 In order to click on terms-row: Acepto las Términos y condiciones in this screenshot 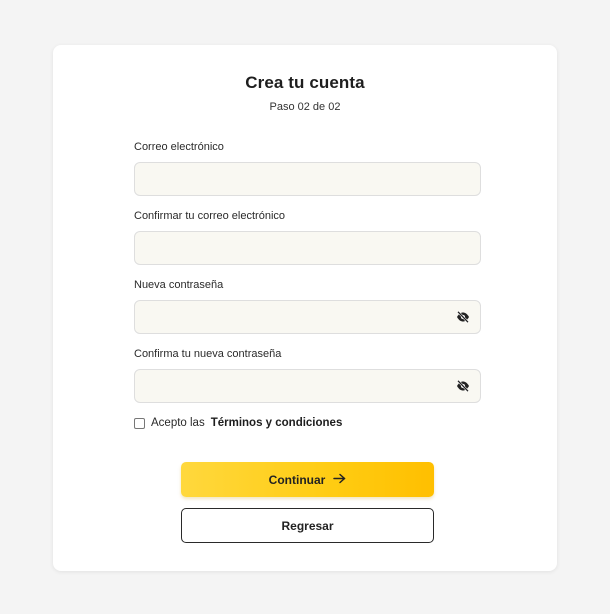, I will do `click(238, 423)`.